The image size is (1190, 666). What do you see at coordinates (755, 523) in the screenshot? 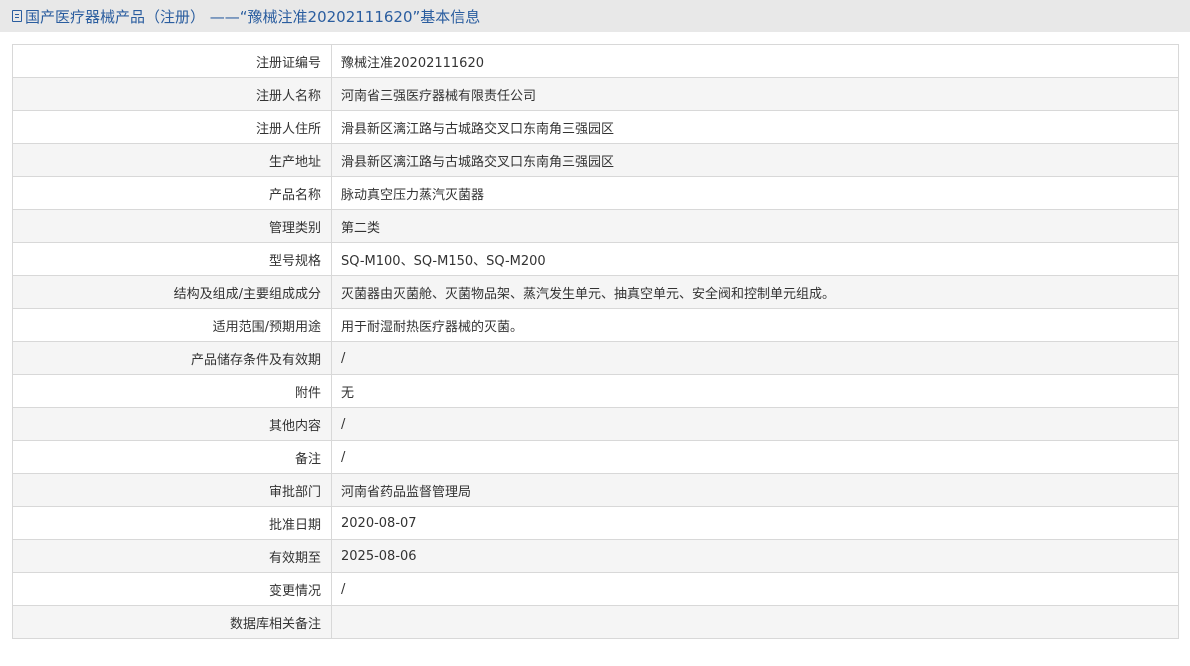
I see `field-value: 2020-08-07` at bounding box center [755, 523].